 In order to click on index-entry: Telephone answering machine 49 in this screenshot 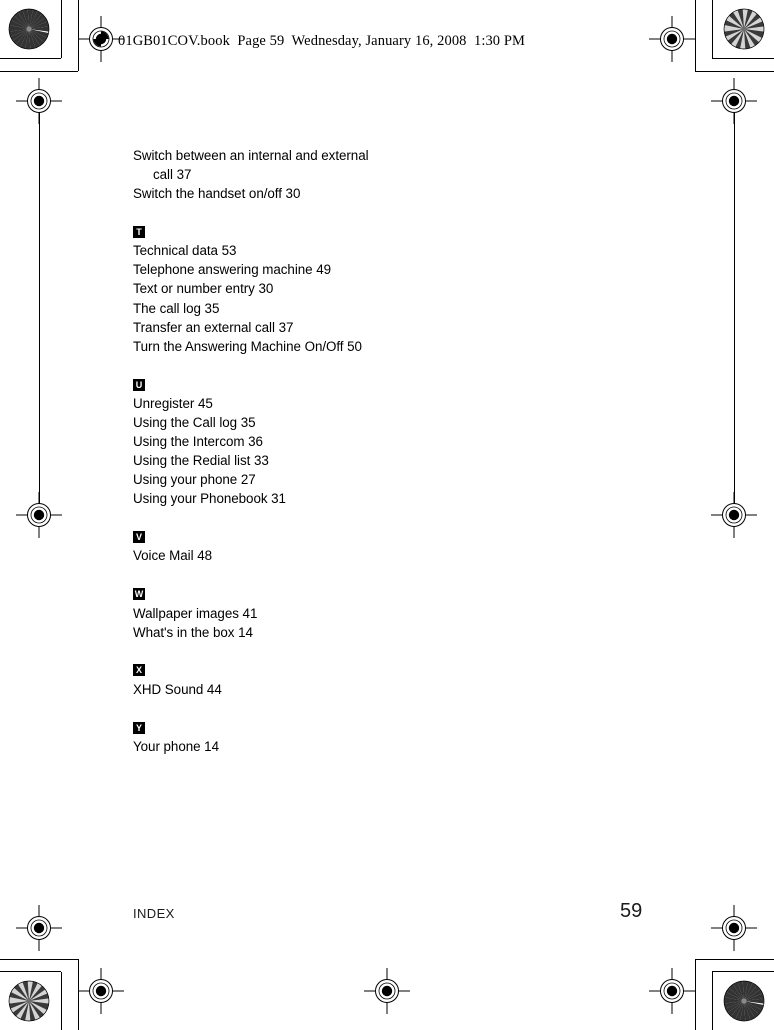, I will do `click(232, 270)`.